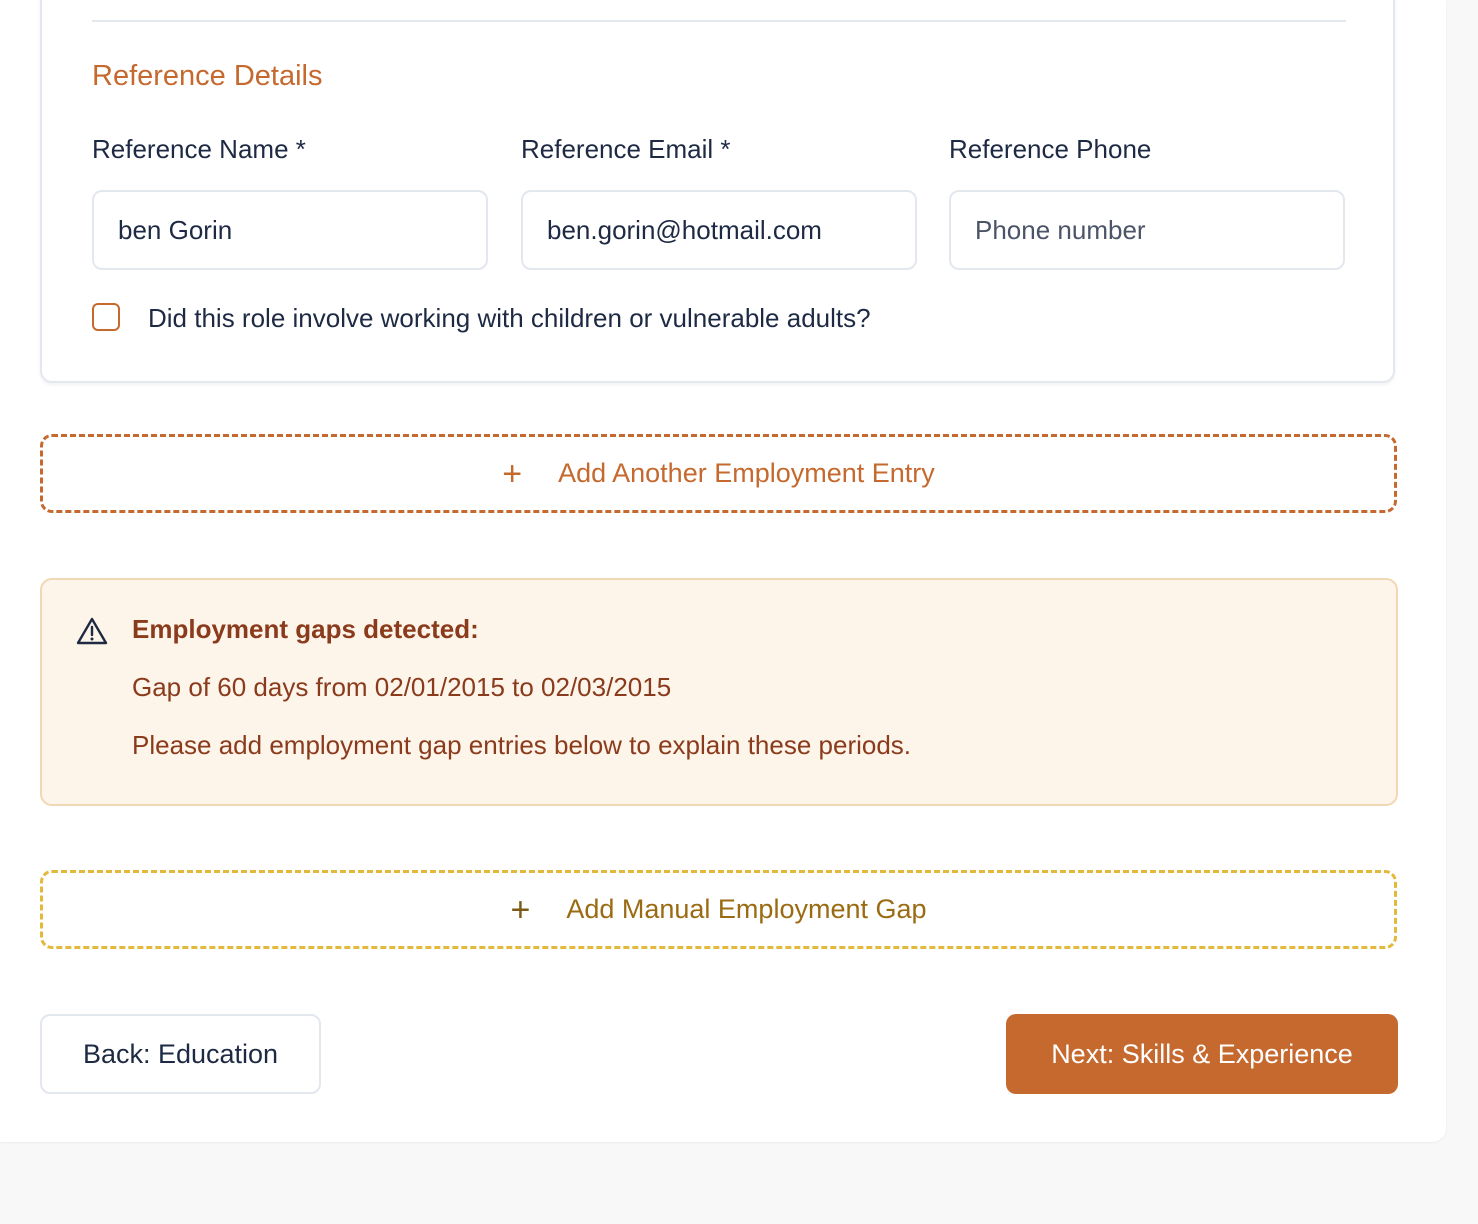 This screenshot has width=1478, height=1224. Describe the element at coordinates (1202, 1054) in the screenshot. I see `next-skills-button: Next: Skills & Experience` at that location.